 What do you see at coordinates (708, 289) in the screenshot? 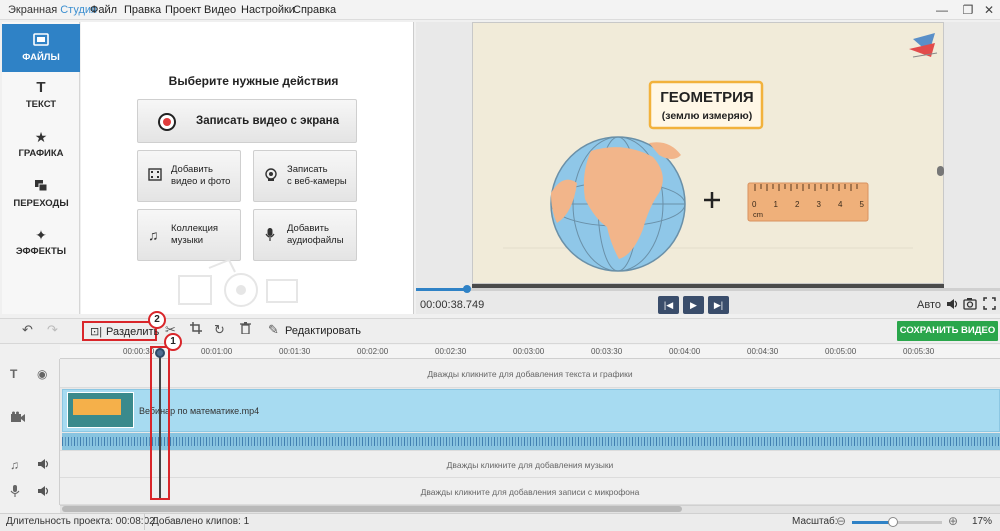
I see `preview-scrubbar` at bounding box center [708, 289].